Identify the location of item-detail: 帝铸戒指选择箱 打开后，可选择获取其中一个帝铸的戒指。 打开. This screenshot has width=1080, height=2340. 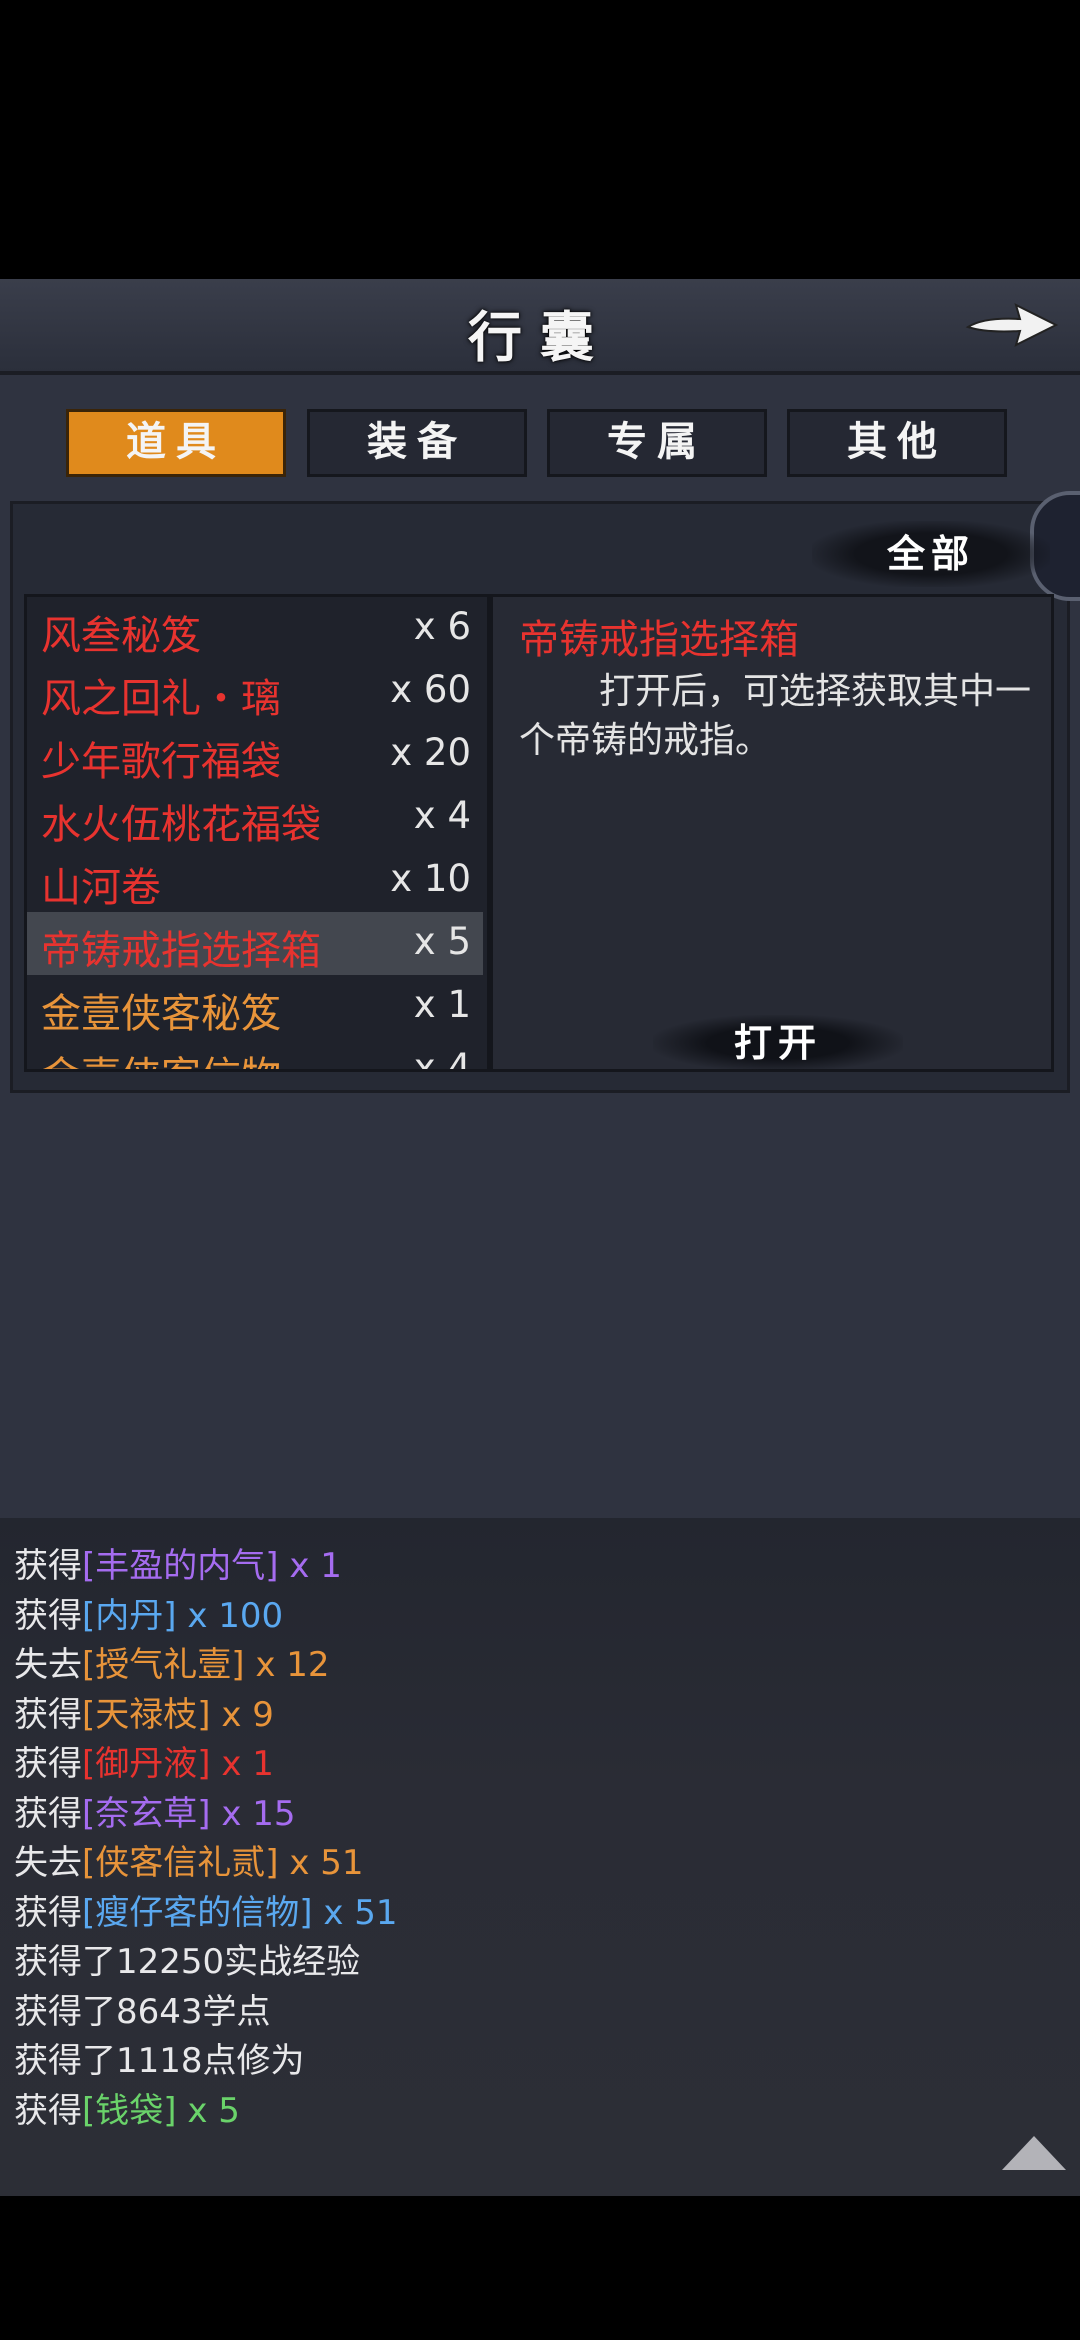
(772, 833).